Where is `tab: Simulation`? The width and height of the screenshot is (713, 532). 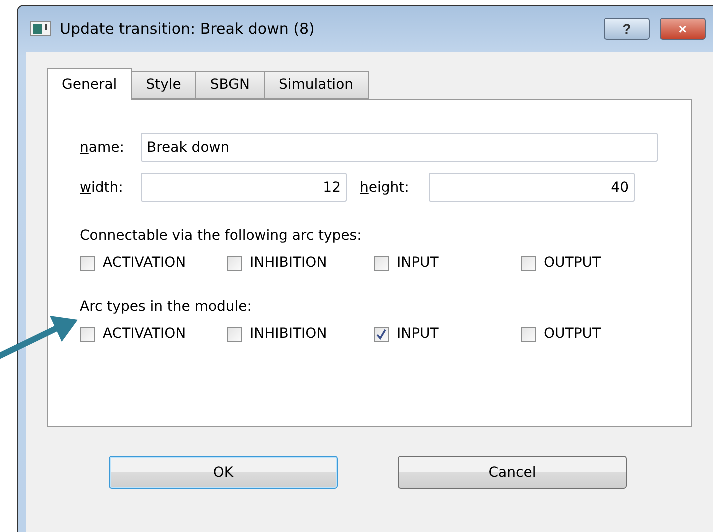 tab: Simulation is located at coordinates (316, 85).